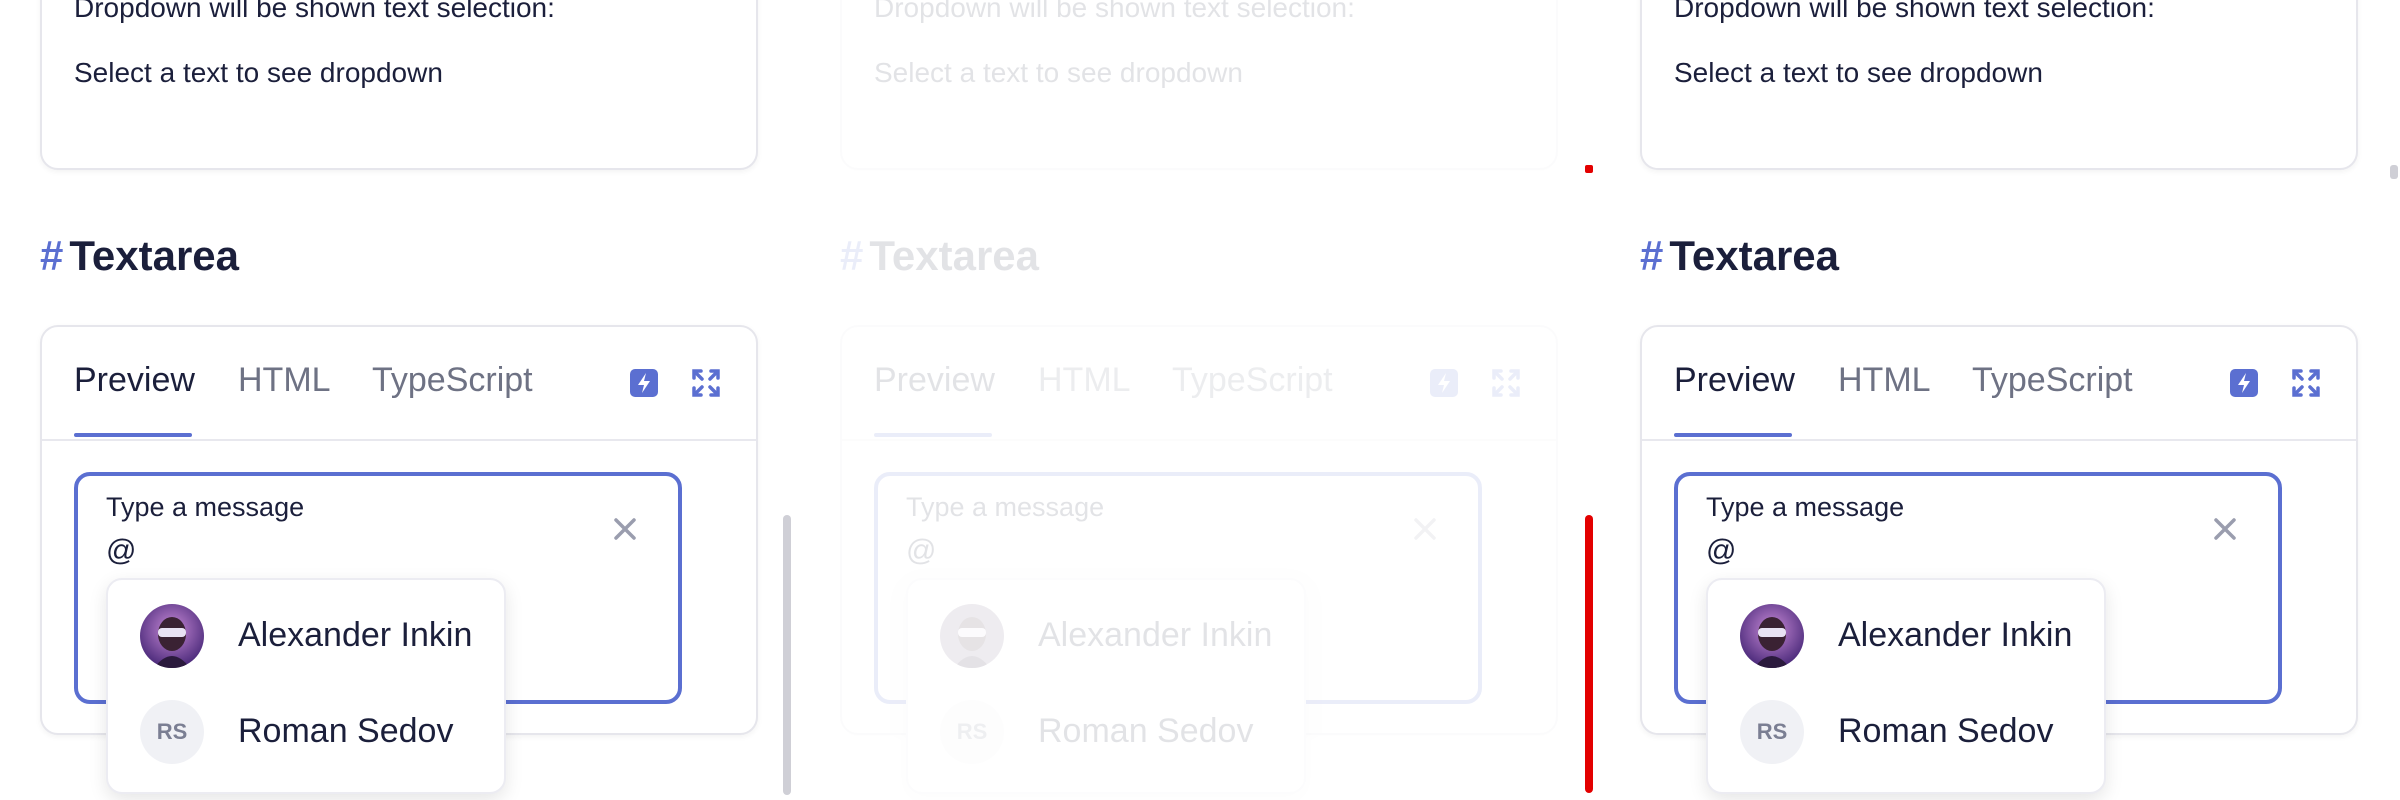  What do you see at coordinates (1589, 654) in the screenshot?
I see `scrollbar-thumb-highlight` at bounding box center [1589, 654].